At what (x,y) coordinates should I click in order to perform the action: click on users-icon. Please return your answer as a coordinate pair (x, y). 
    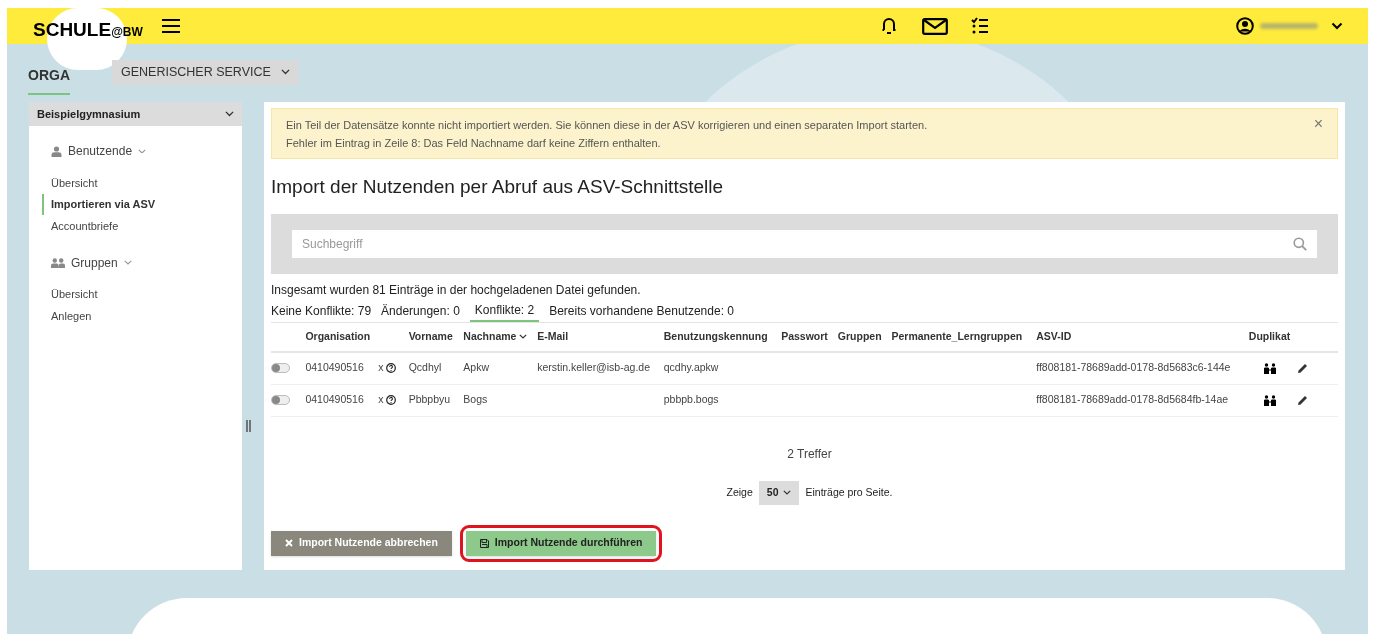
    Looking at the image, I should click on (58, 262).